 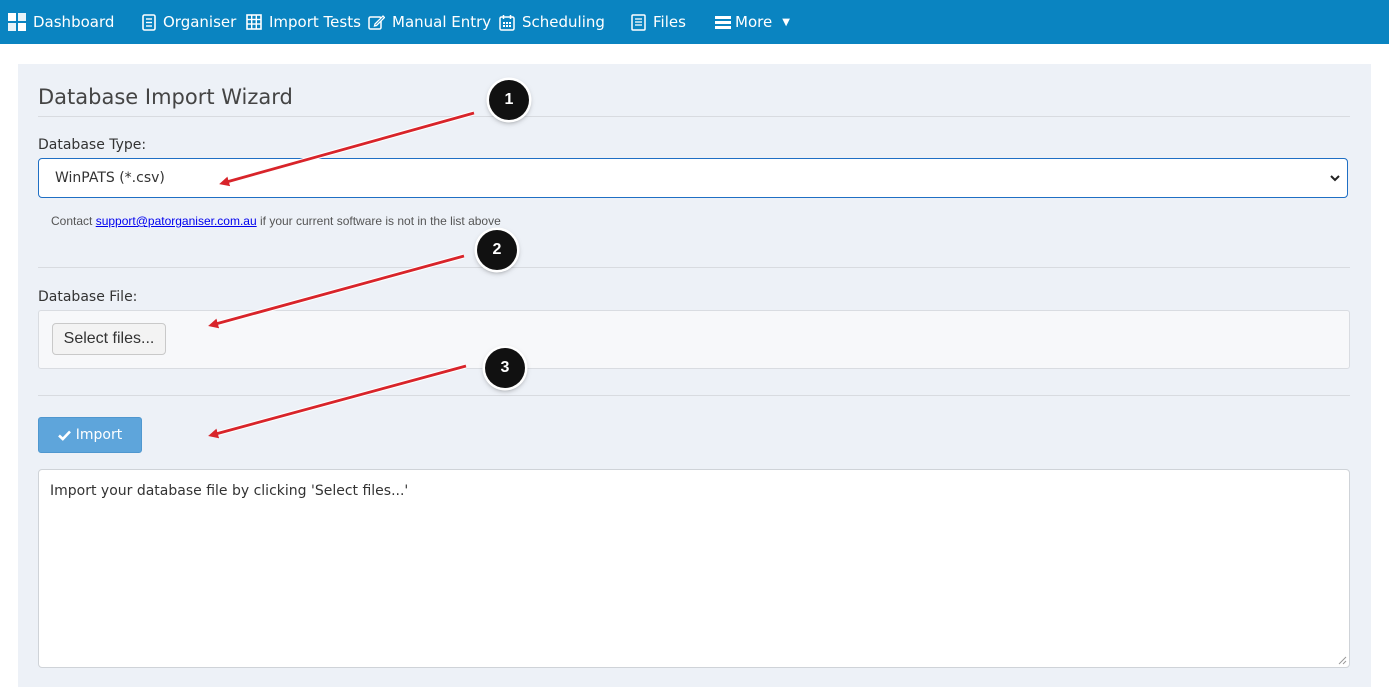 I want to click on nav-files: Files, so click(x=658, y=22).